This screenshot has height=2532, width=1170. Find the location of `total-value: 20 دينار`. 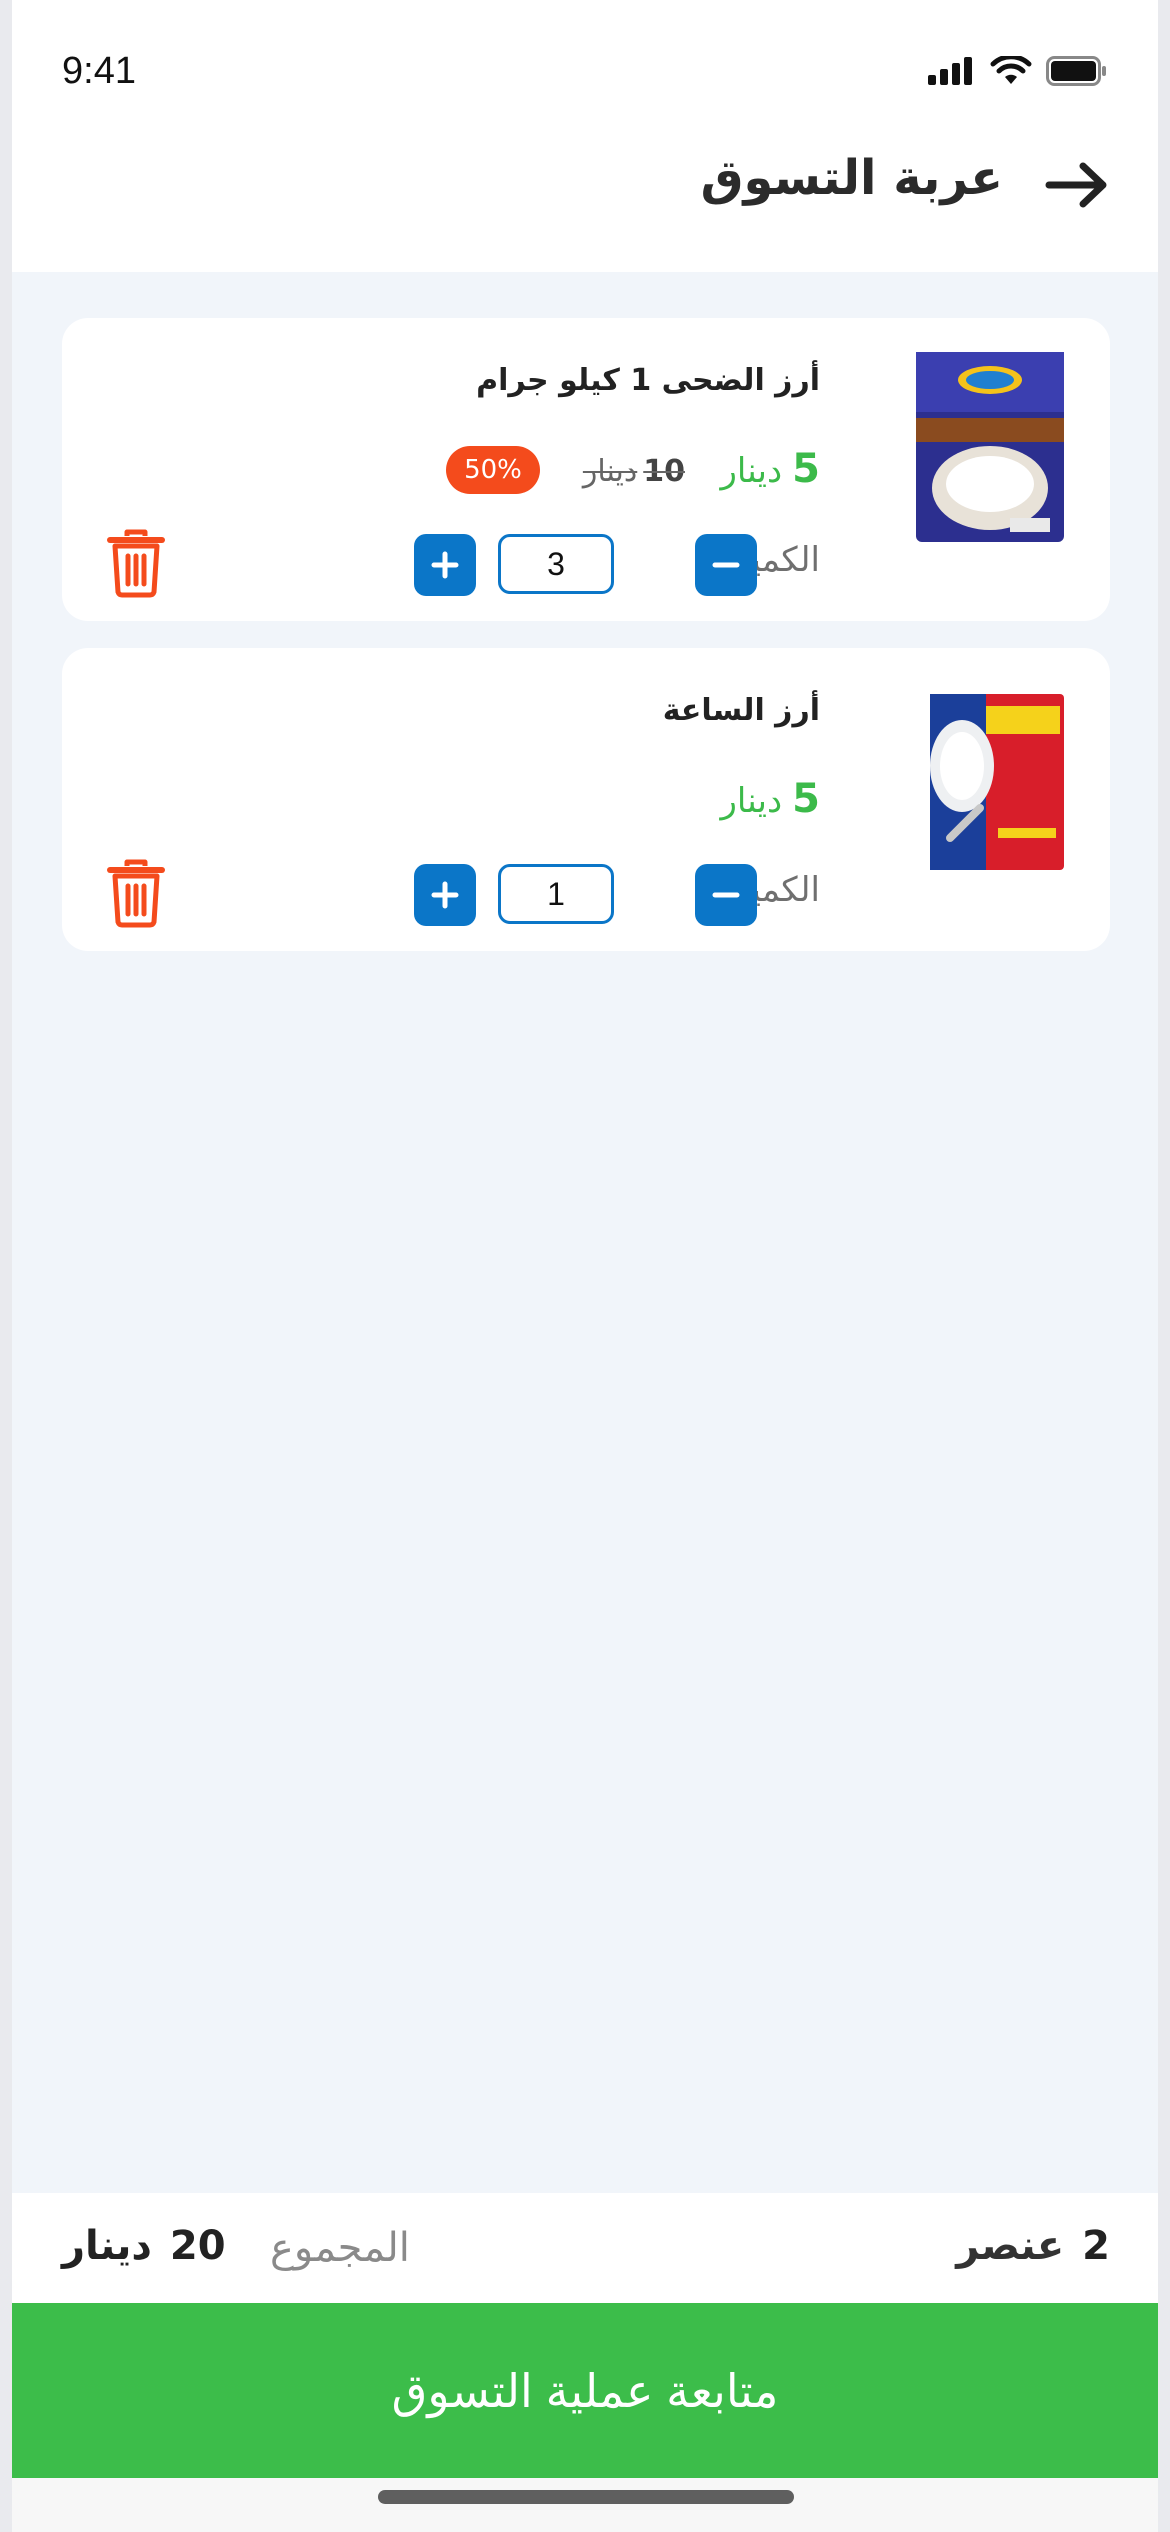

total-value: 20 دينار is located at coordinates (144, 2246).